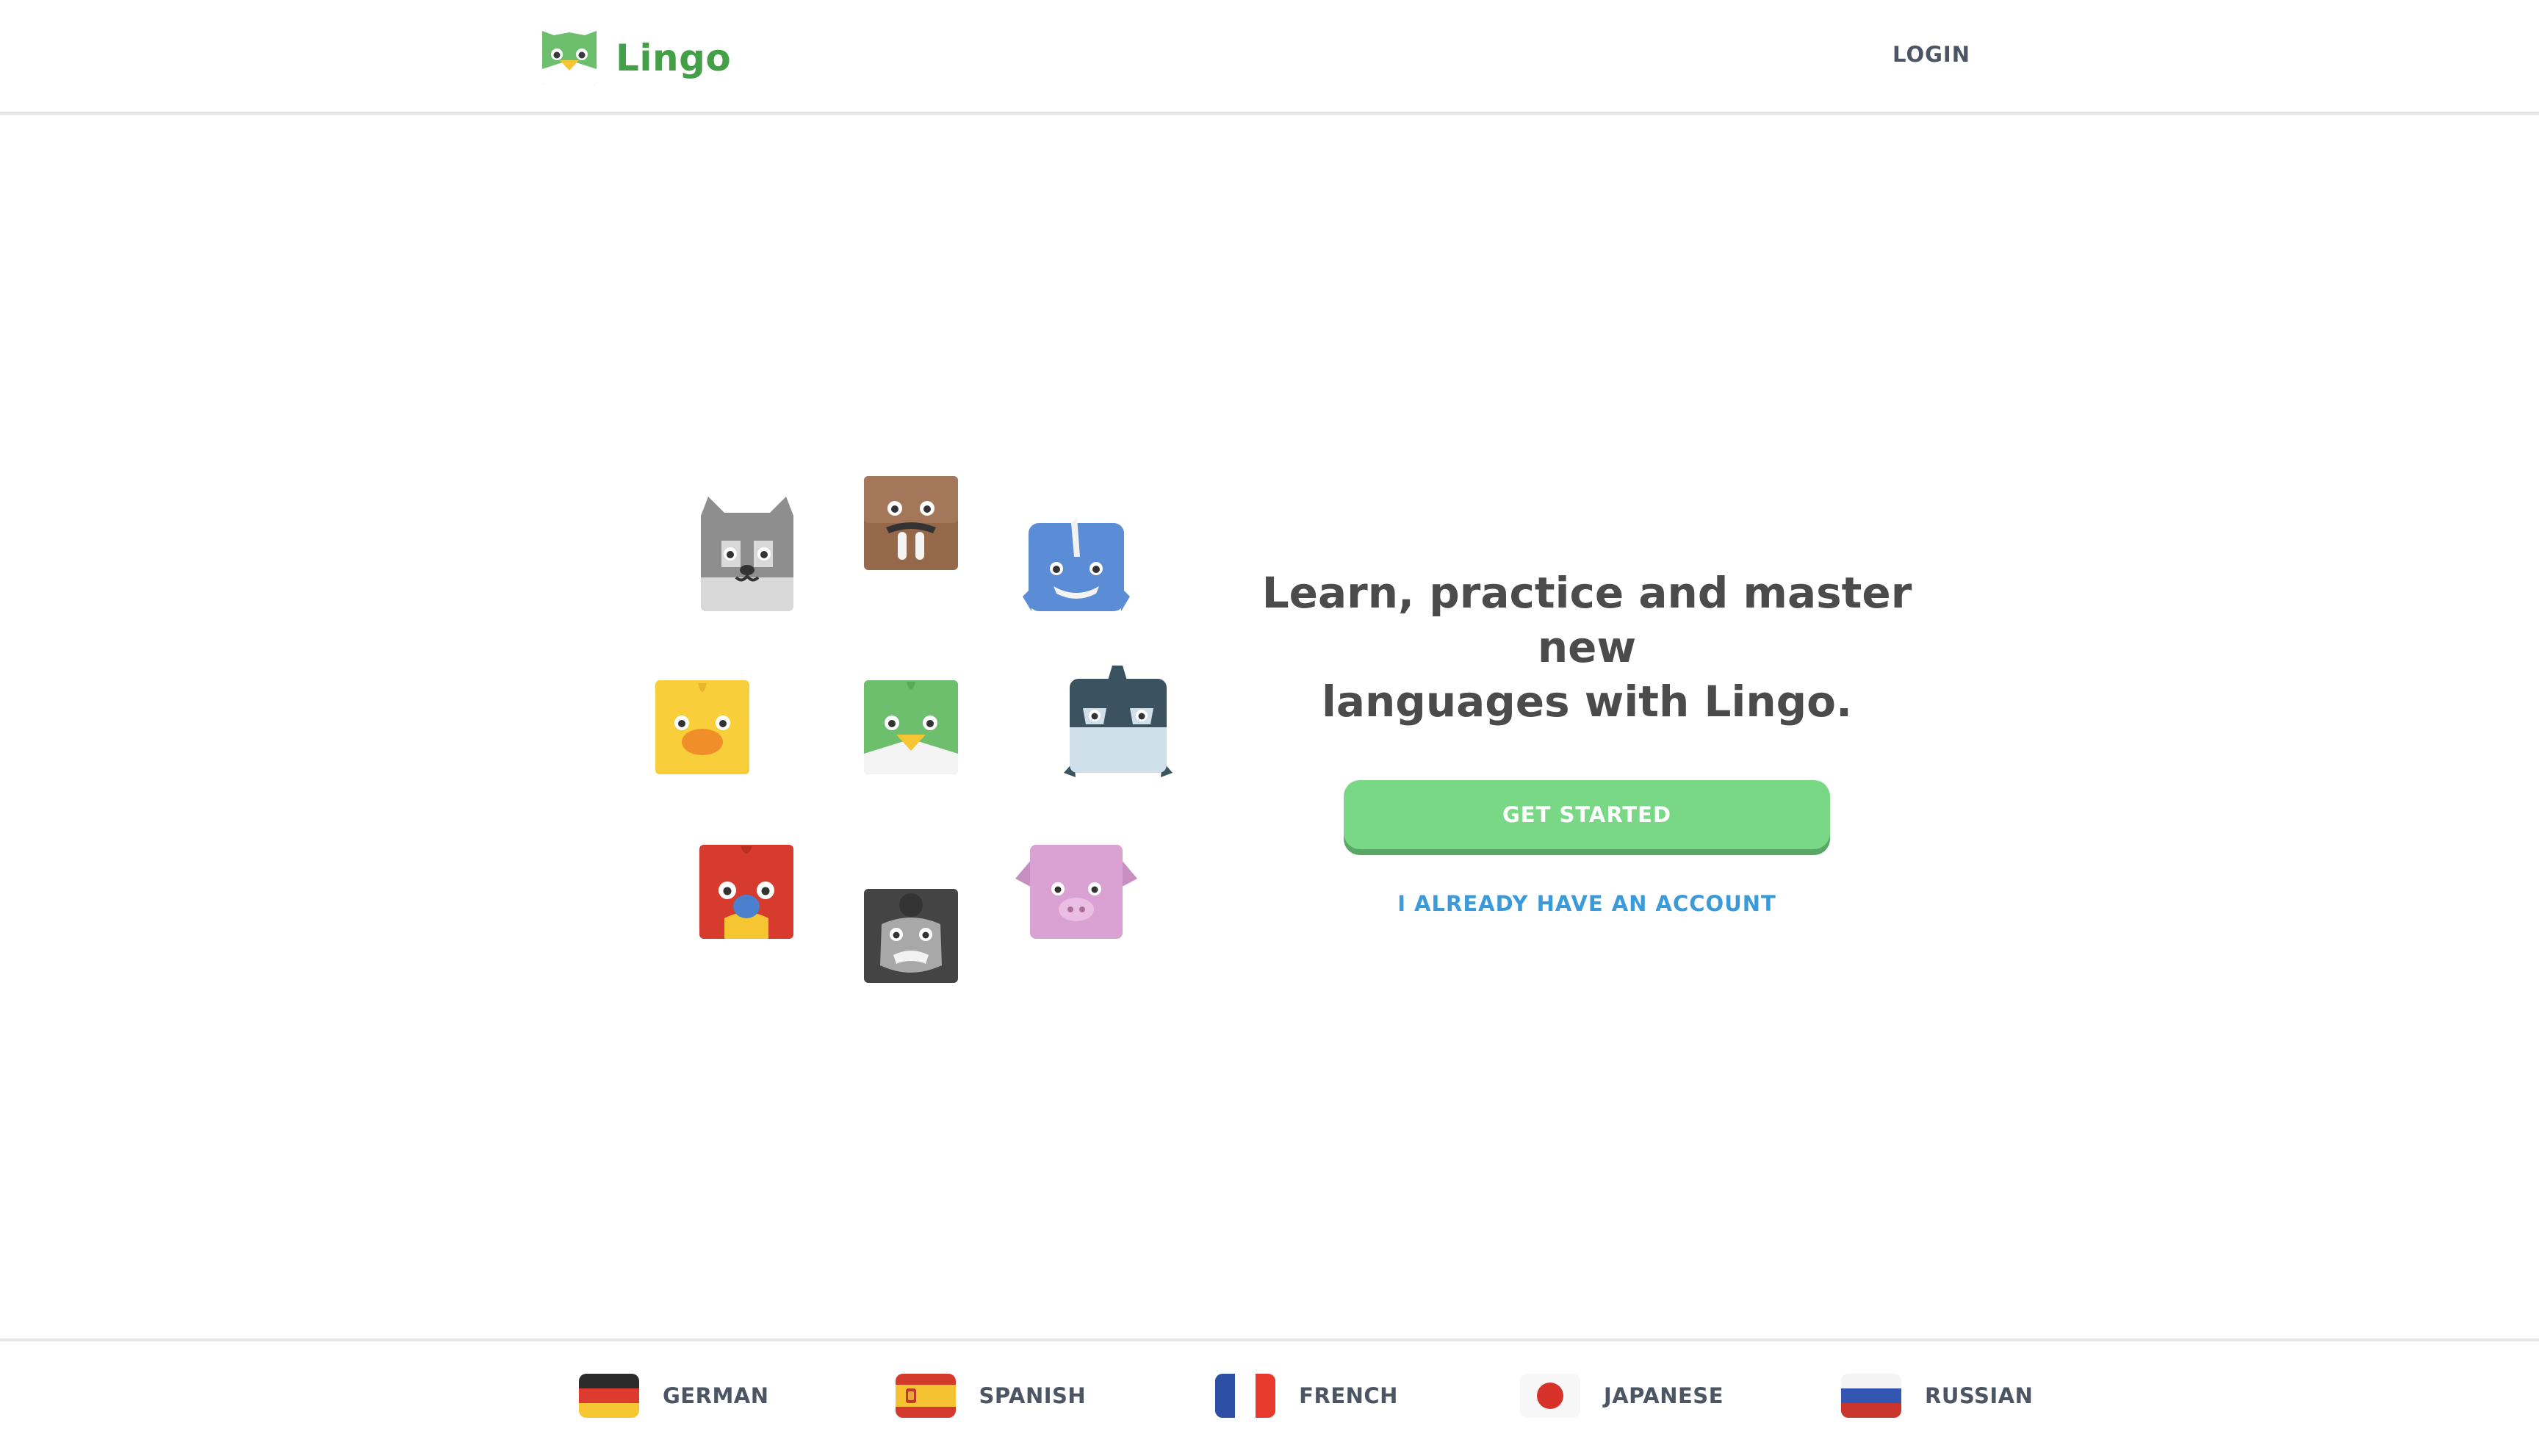  I want to click on hero-title-line1: Learn, practice and master new, so click(1586, 620).